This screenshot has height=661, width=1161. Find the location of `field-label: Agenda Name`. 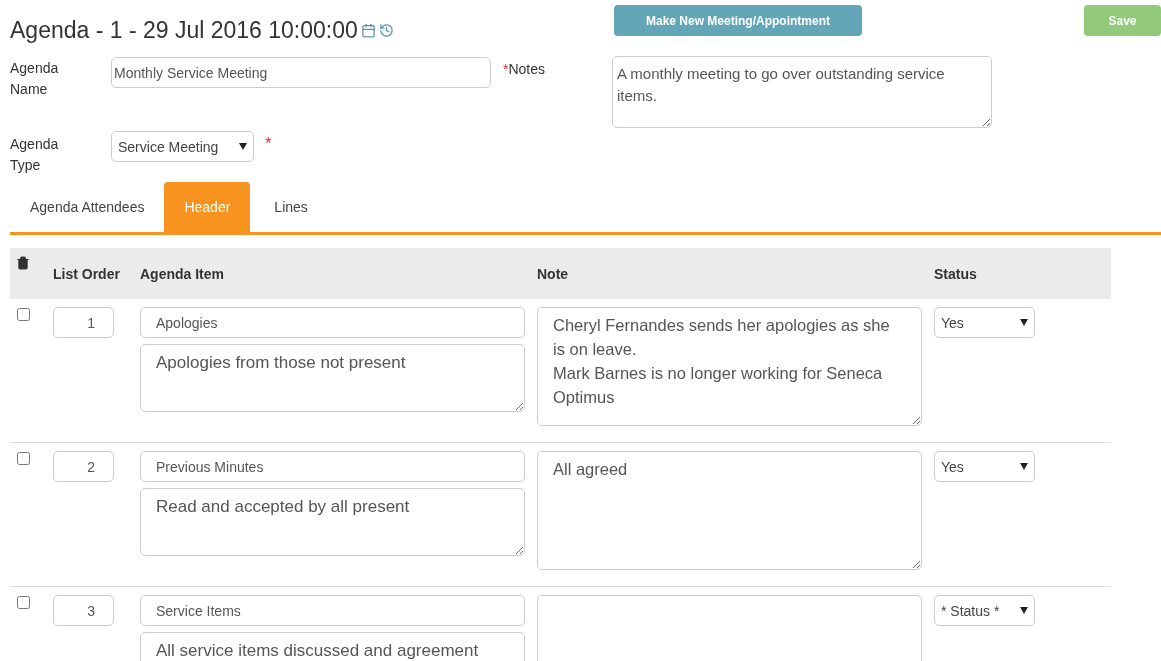

field-label: Agenda Name is located at coordinates (35, 79).